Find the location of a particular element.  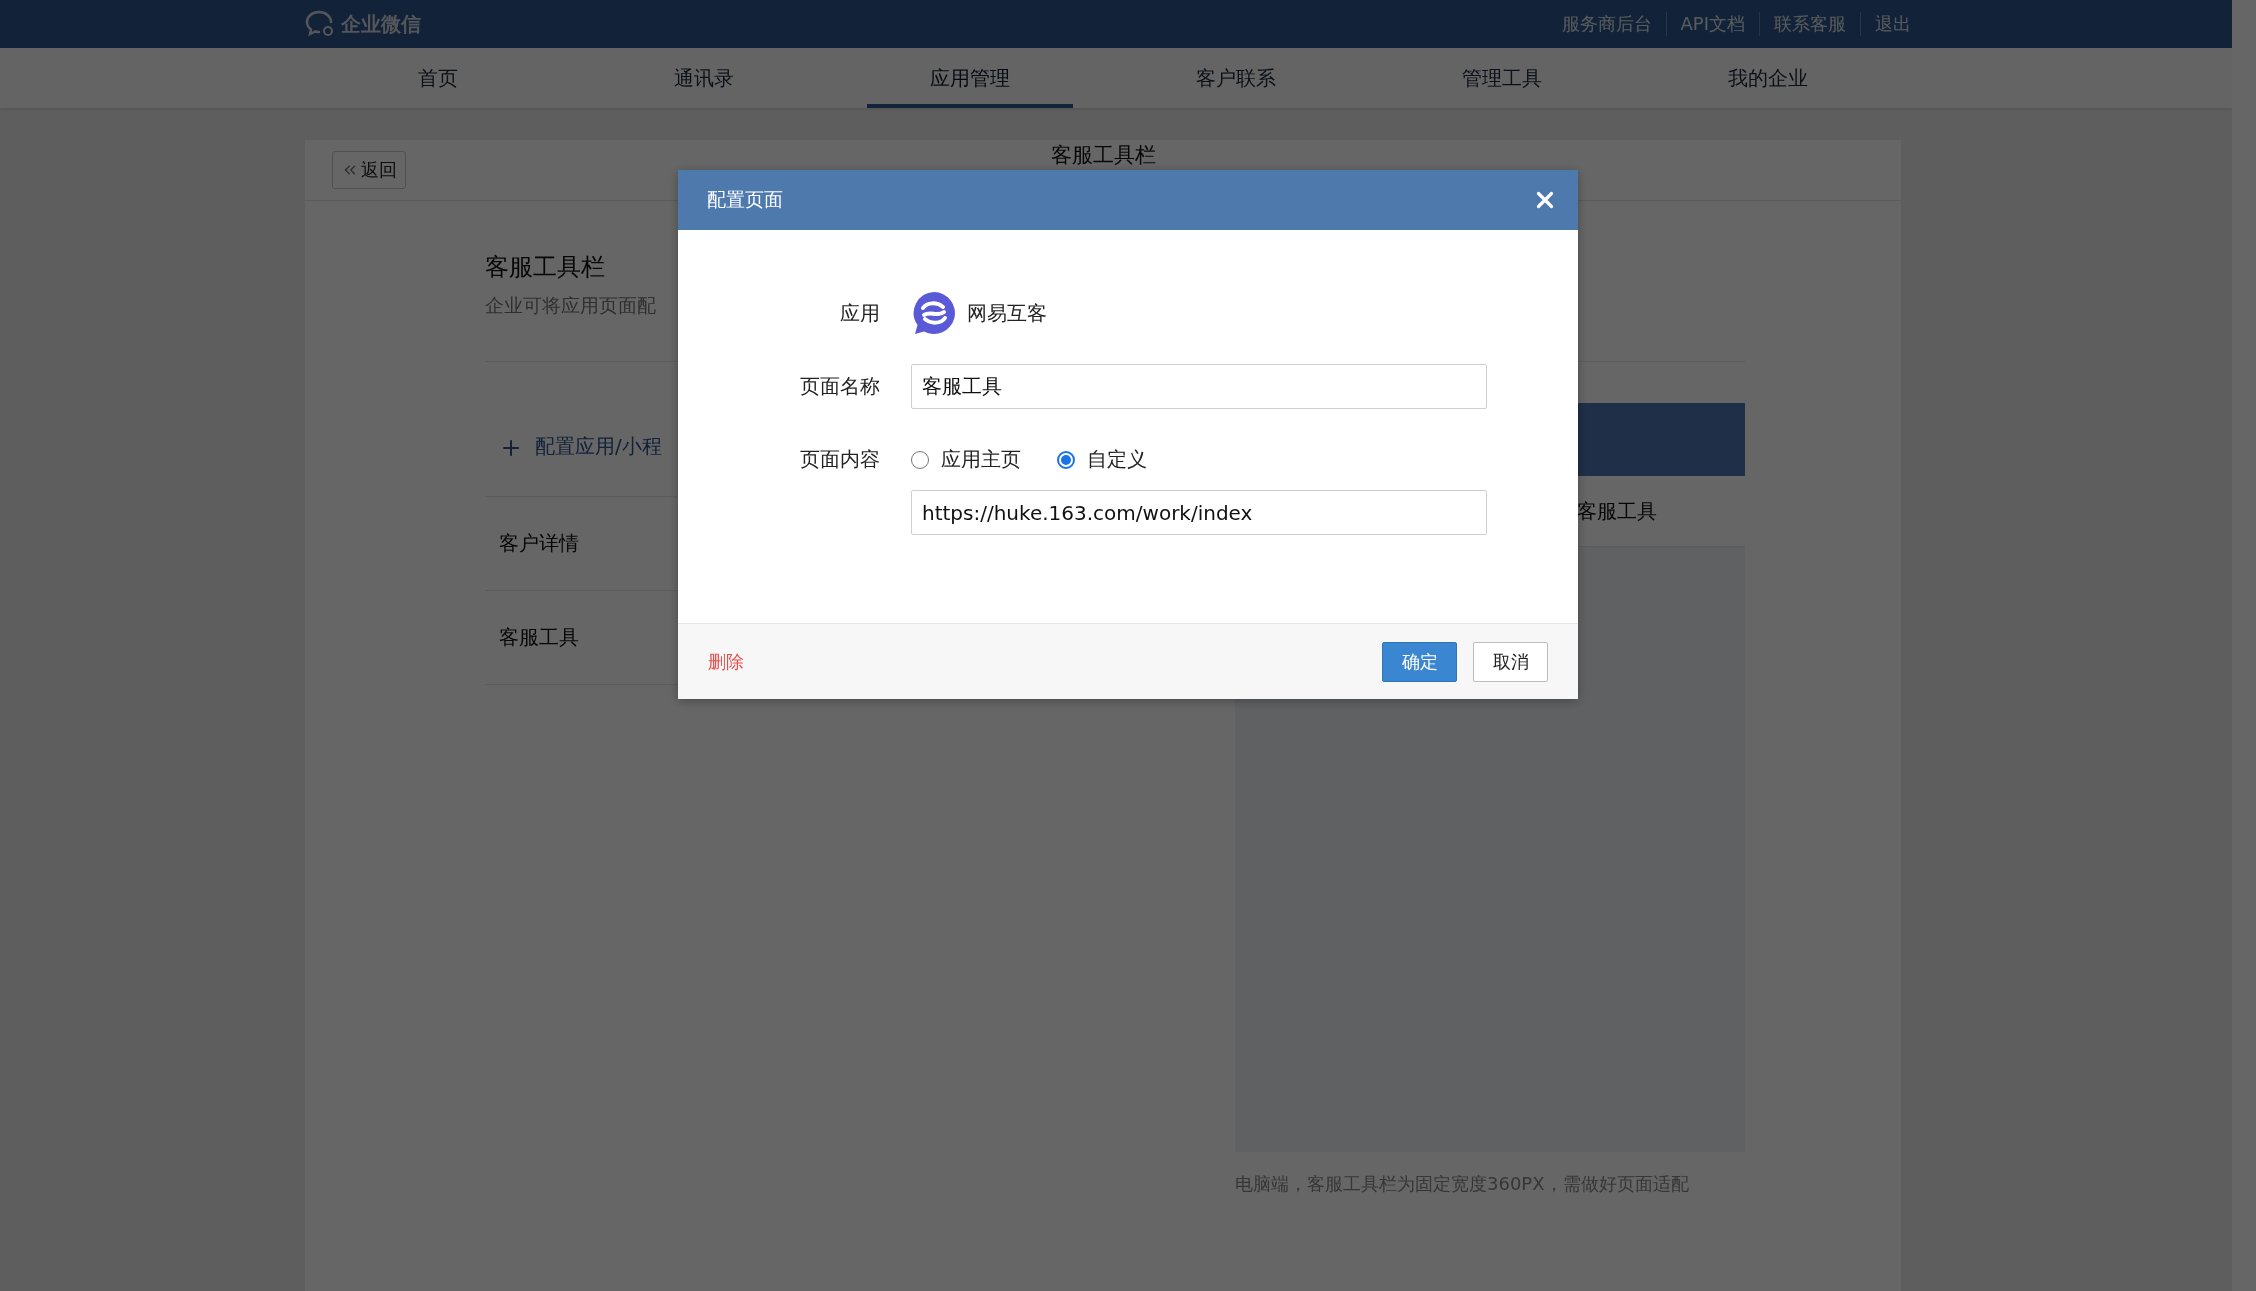

cancel-button: 取消 is located at coordinates (1510, 661).